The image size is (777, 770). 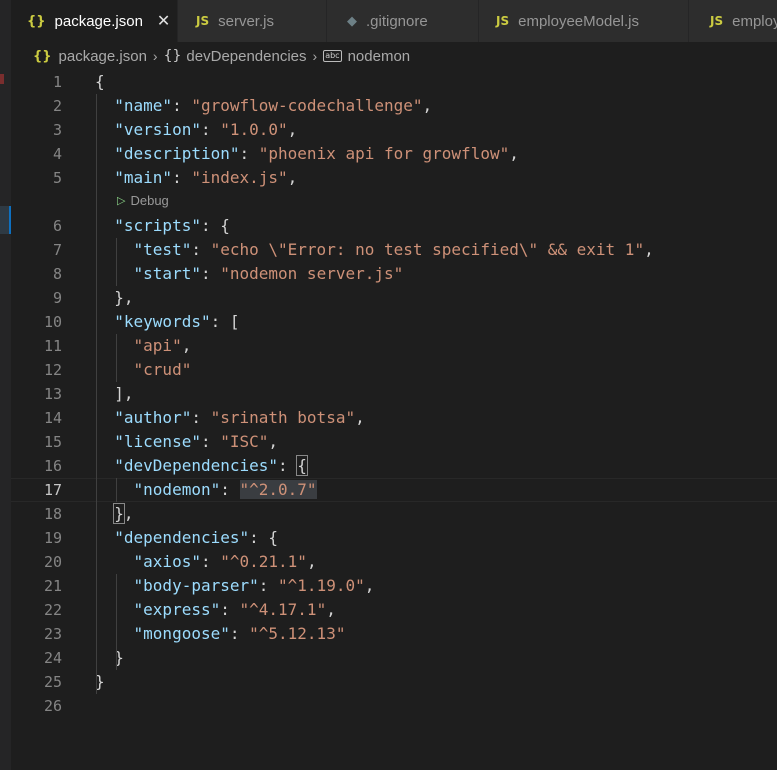 What do you see at coordinates (143, 105) in the screenshot?
I see `json-key: "name"` at bounding box center [143, 105].